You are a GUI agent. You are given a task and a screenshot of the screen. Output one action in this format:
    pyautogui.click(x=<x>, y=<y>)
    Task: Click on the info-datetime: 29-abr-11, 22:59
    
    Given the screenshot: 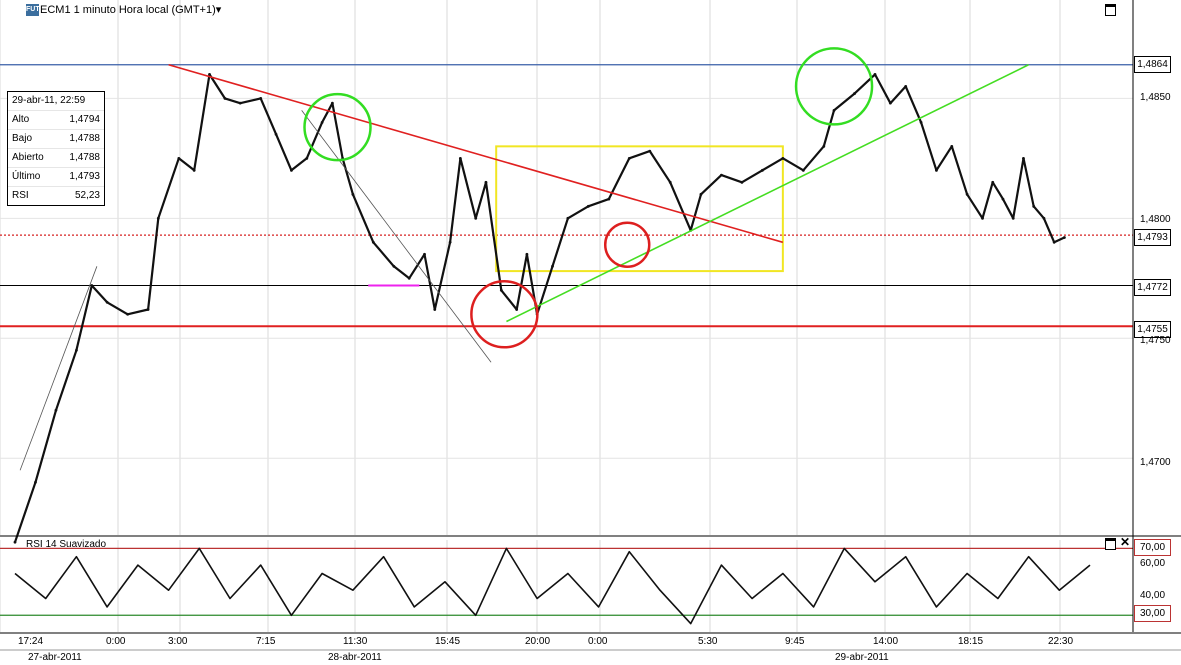 What is the action you would take?
    pyautogui.click(x=49, y=100)
    